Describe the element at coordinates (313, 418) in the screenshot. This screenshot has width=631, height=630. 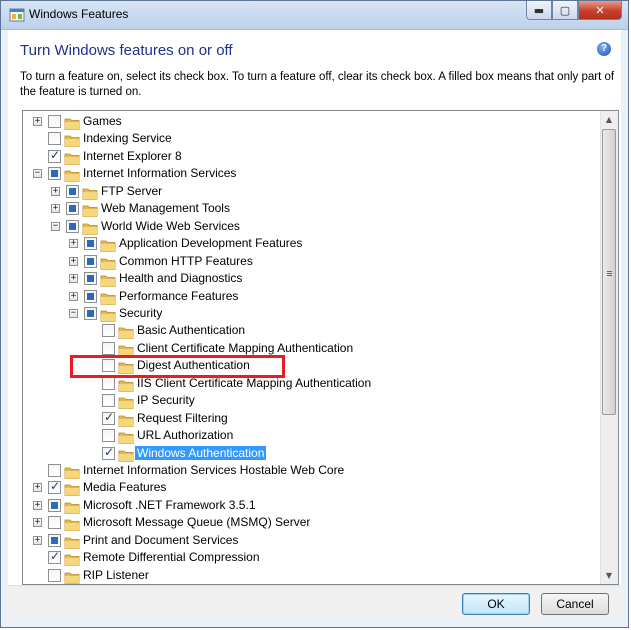
I see `tree-row: Request Filtering` at that location.